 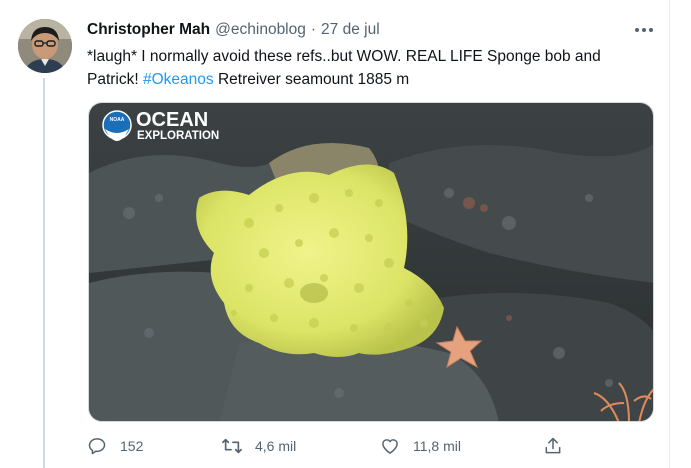 I want to click on reply-button: 152, so click(x=114, y=446).